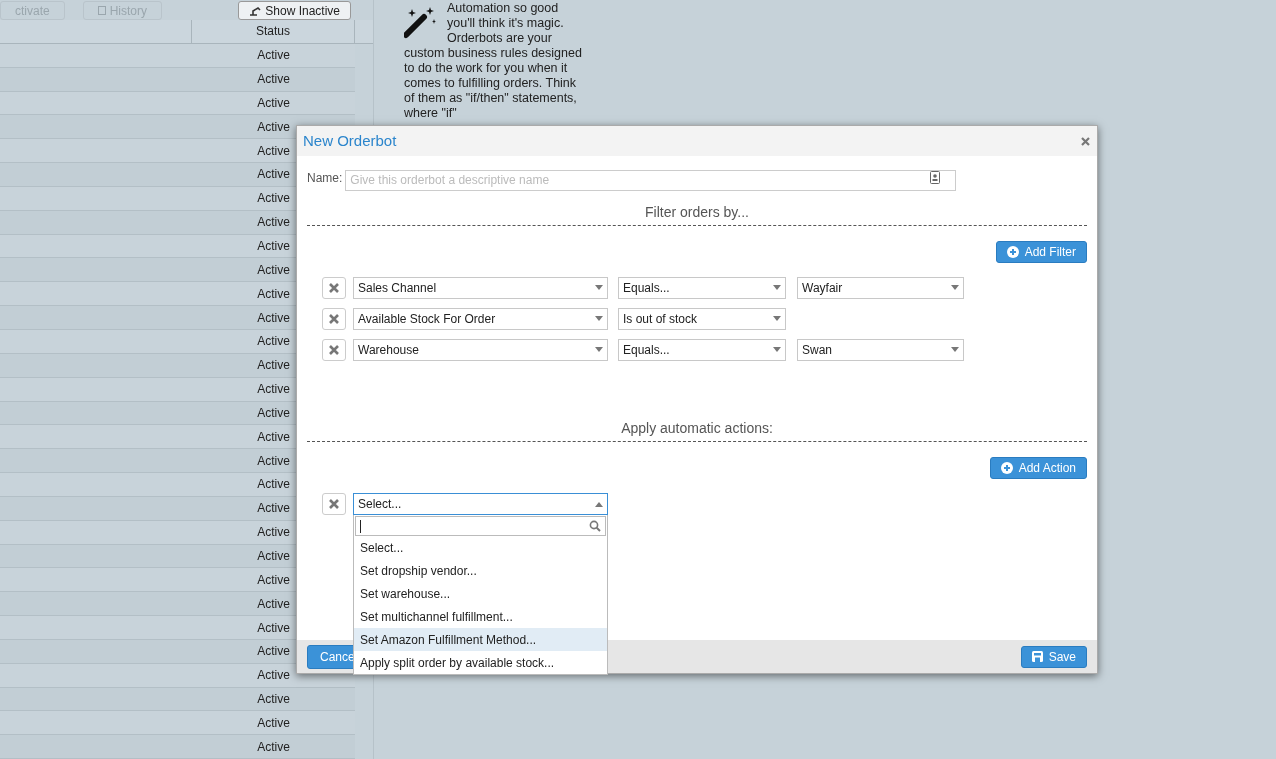  What do you see at coordinates (880, 288) in the screenshot?
I see `select-dropdown: Wayfair` at bounding box center [880, 288].